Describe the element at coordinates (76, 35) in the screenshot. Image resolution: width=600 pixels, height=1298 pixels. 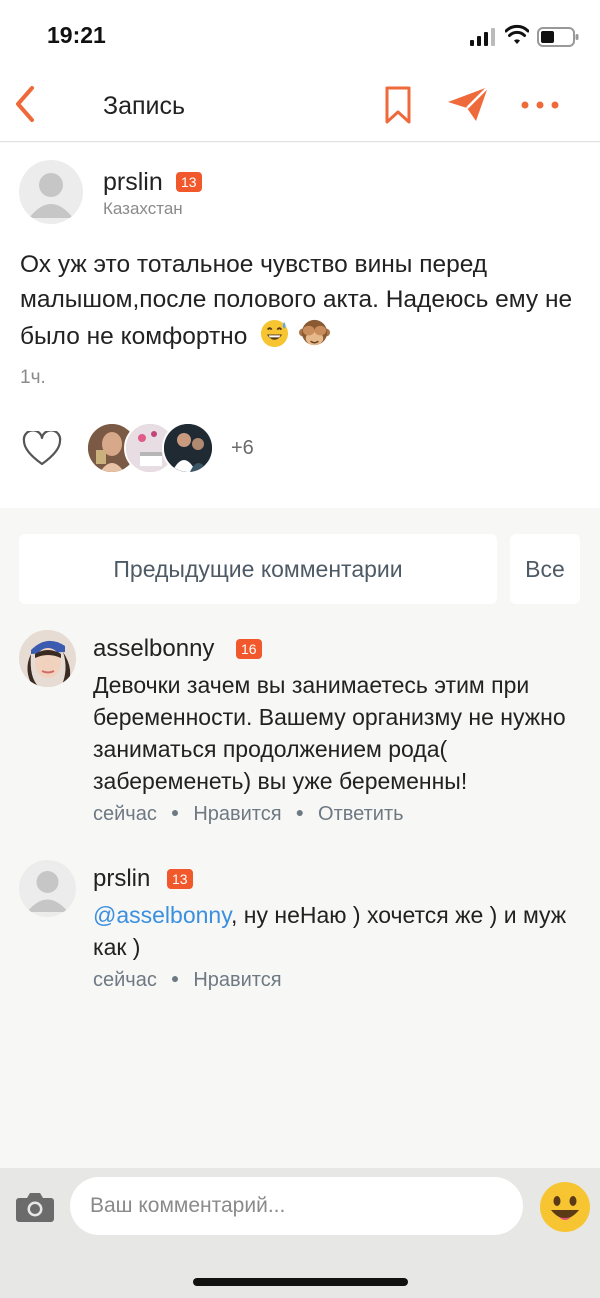
I see `status-time: 19:21` at that location.